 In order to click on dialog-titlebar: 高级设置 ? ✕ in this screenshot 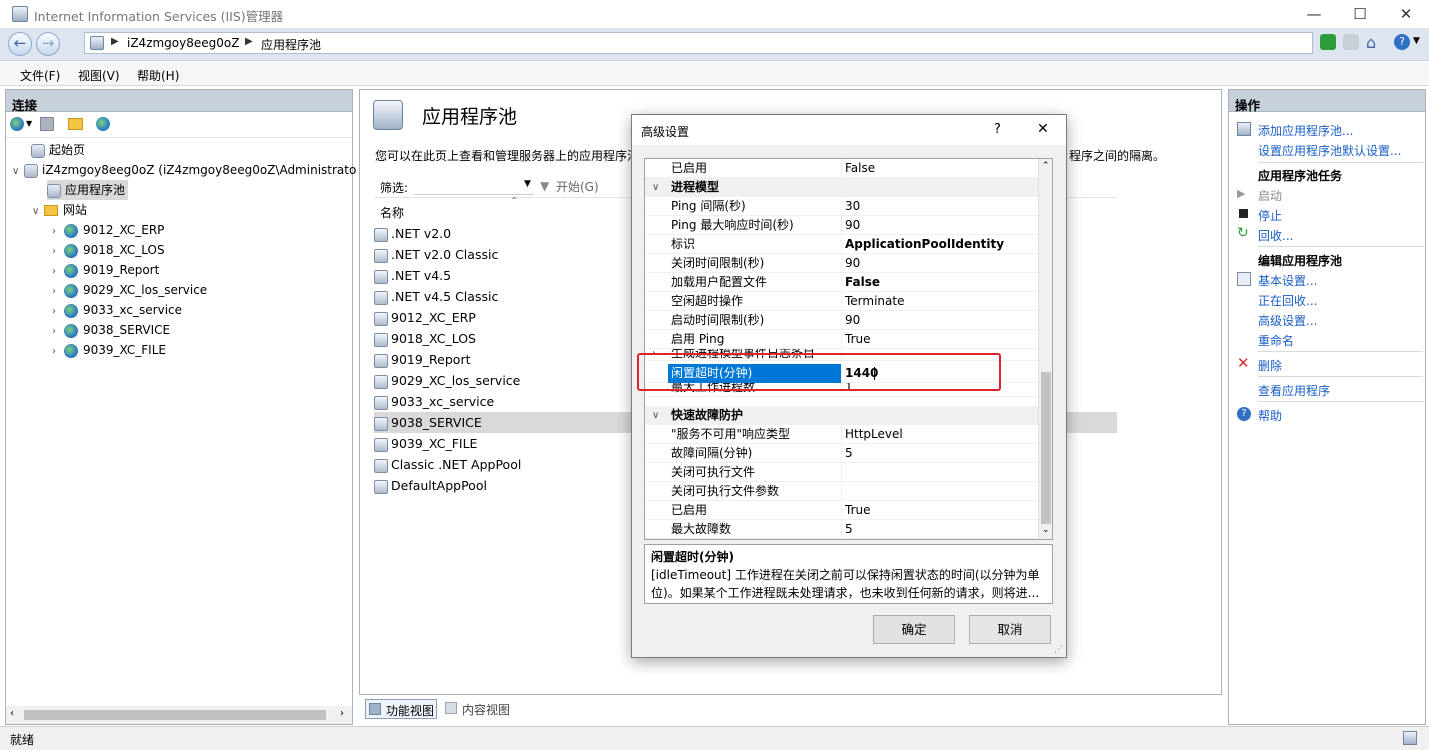, I will do `click(849, 130)`.